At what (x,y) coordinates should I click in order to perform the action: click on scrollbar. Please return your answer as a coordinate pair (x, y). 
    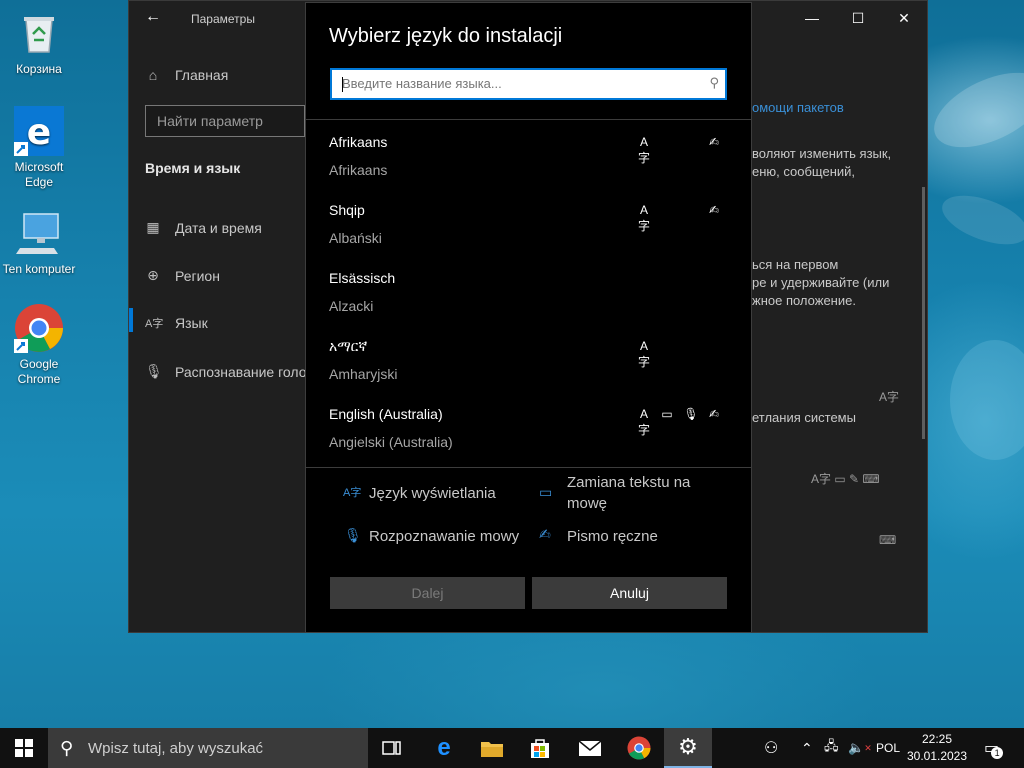
    Looking at the image, I should click on (923, 313).